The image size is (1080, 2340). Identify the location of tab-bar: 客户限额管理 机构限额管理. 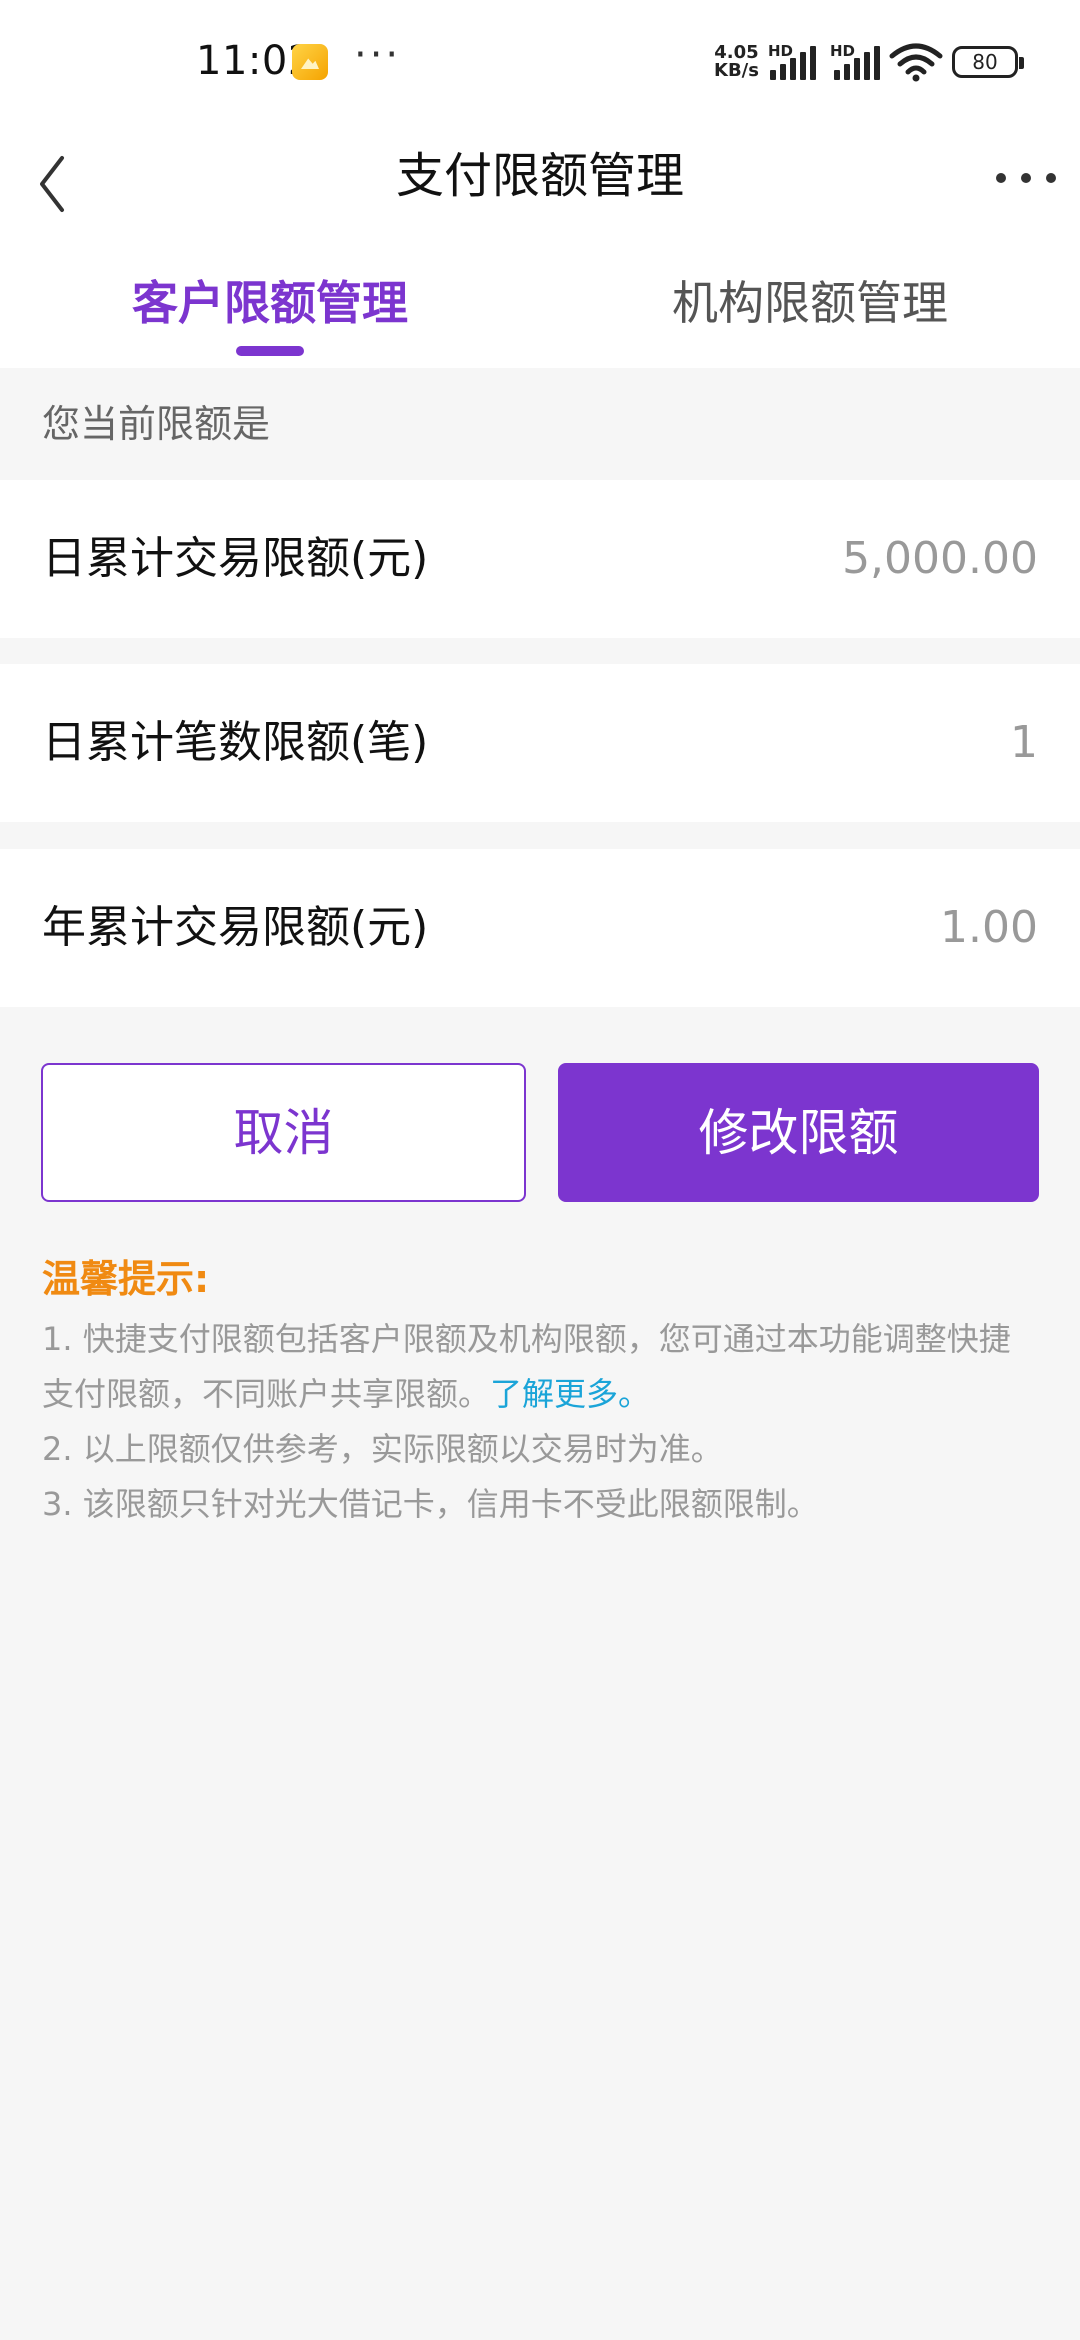
(540, 308).